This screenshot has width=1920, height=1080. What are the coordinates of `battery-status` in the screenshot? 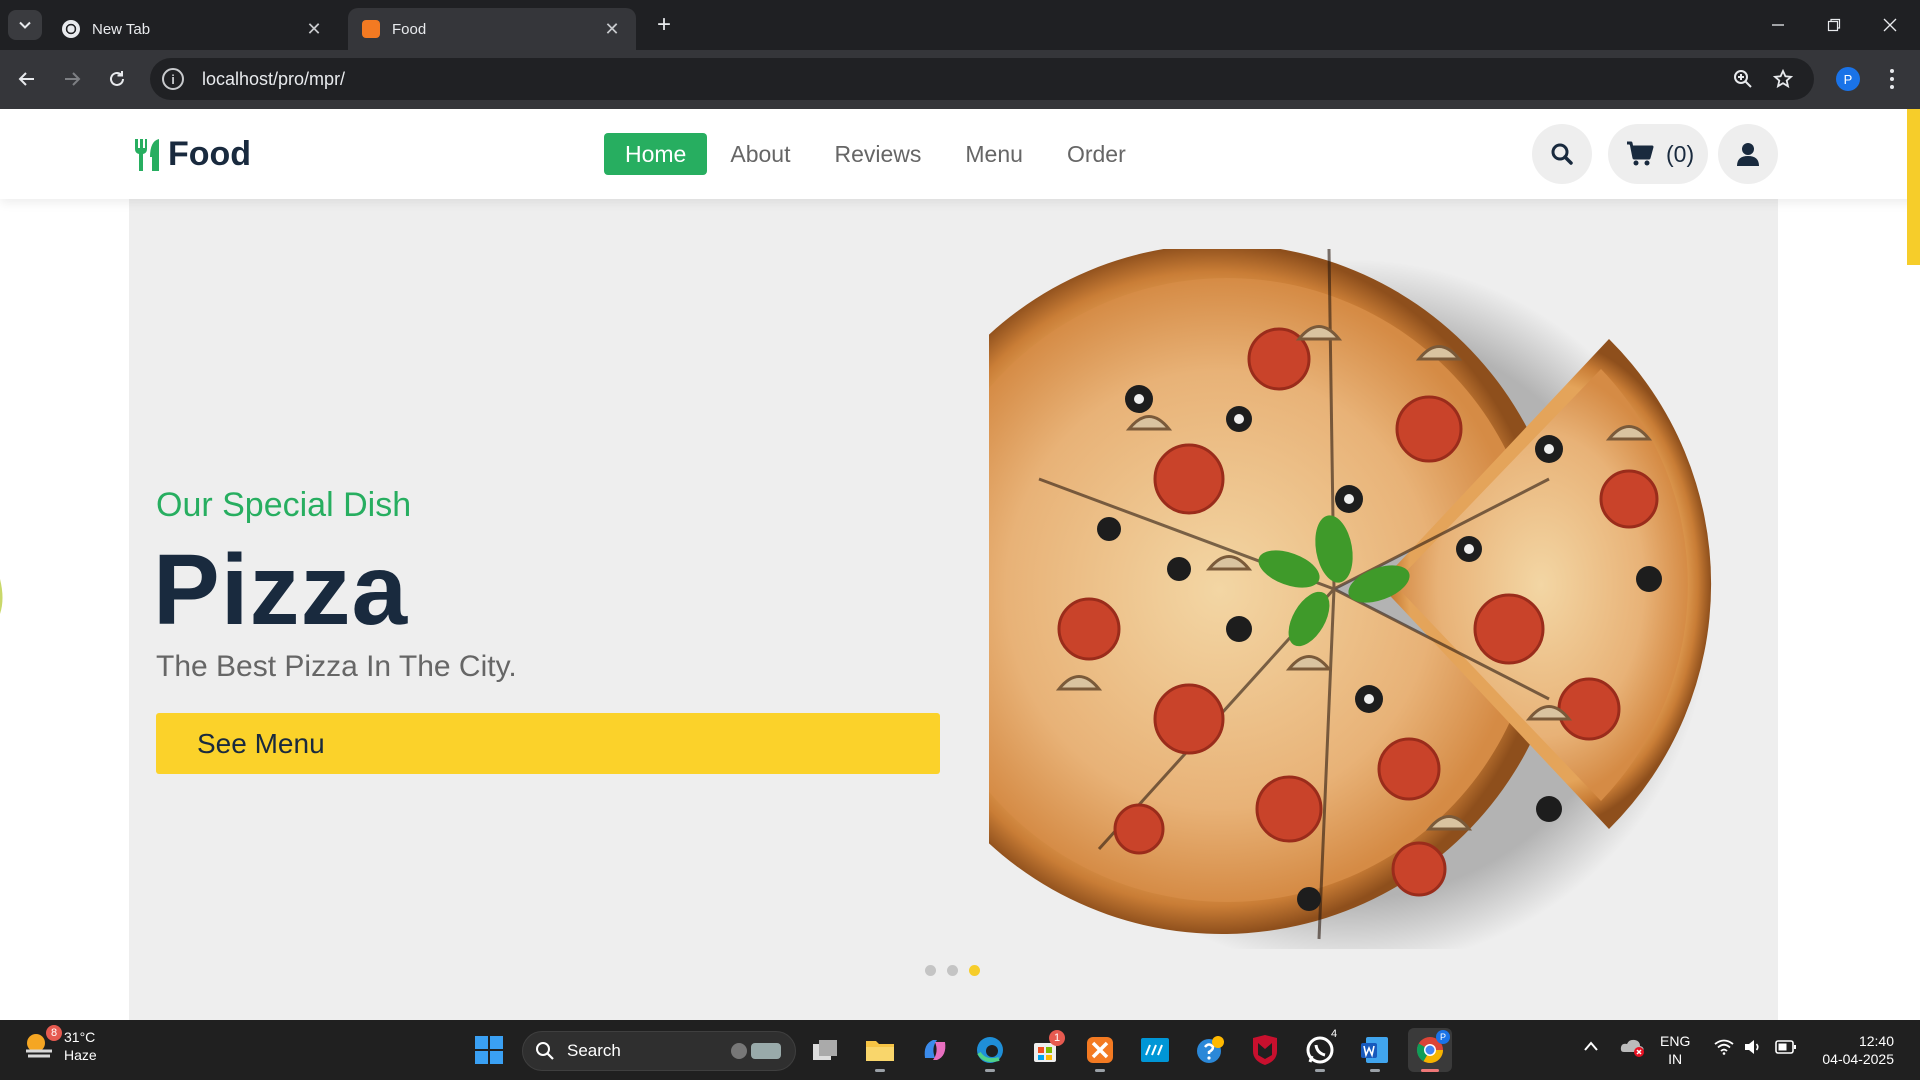 It's located at (1786, 1049).